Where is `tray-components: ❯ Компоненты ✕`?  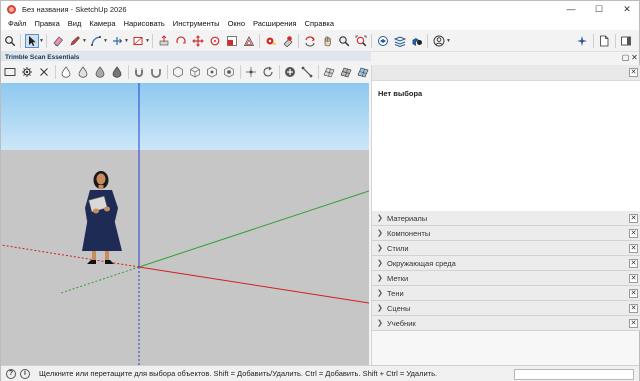 tray-components: ❯ Компоненты ✕ is located at coordinates (506, 233).